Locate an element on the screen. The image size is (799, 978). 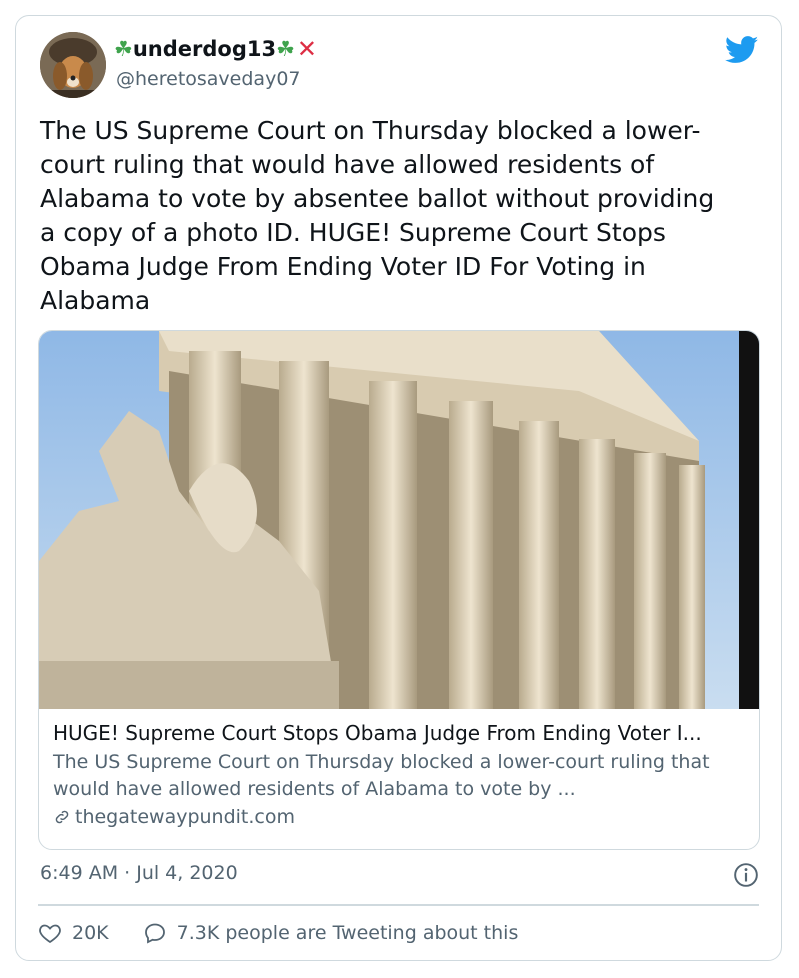
divider is located at coordinates (398, 905).